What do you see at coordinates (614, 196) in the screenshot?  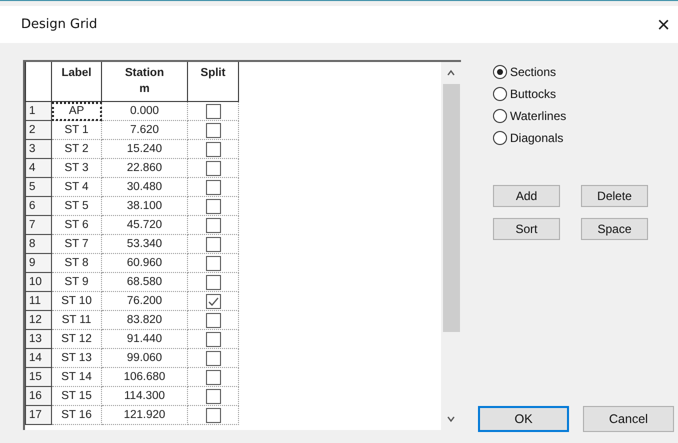 I see `action-button: Delete` at bounding box center [614, 196].